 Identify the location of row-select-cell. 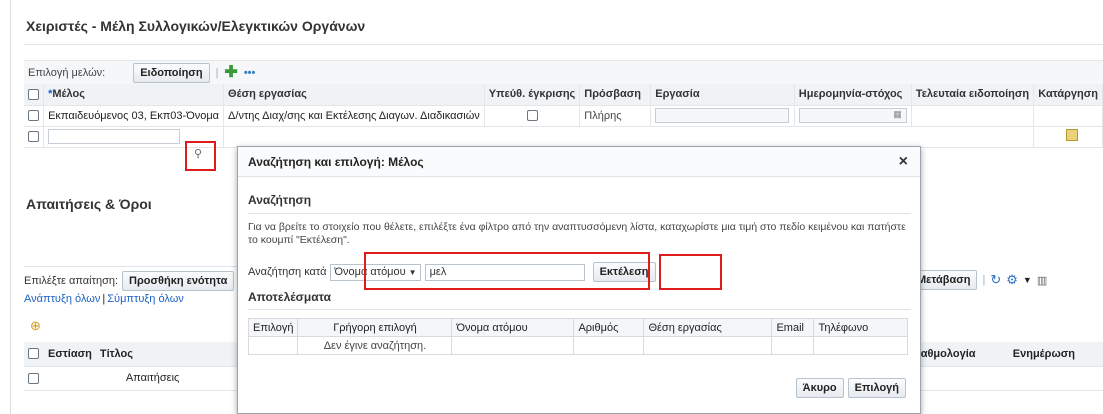
(34, 116).